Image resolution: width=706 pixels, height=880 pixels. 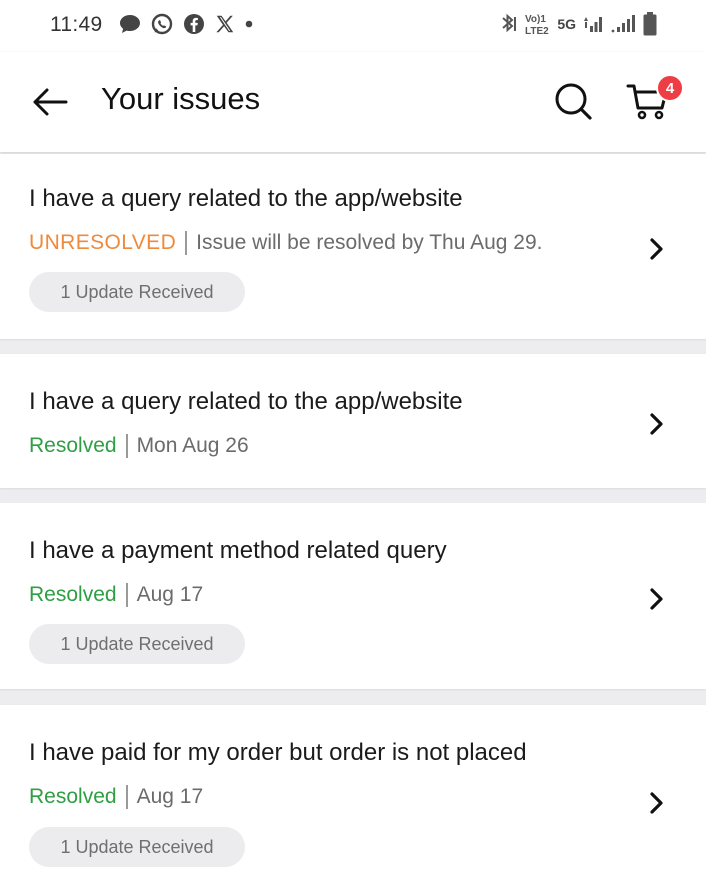 What do you see at coordinates (249, 24) in the screenshot?
I see `dot-icon` at bounding box center [249, 24].